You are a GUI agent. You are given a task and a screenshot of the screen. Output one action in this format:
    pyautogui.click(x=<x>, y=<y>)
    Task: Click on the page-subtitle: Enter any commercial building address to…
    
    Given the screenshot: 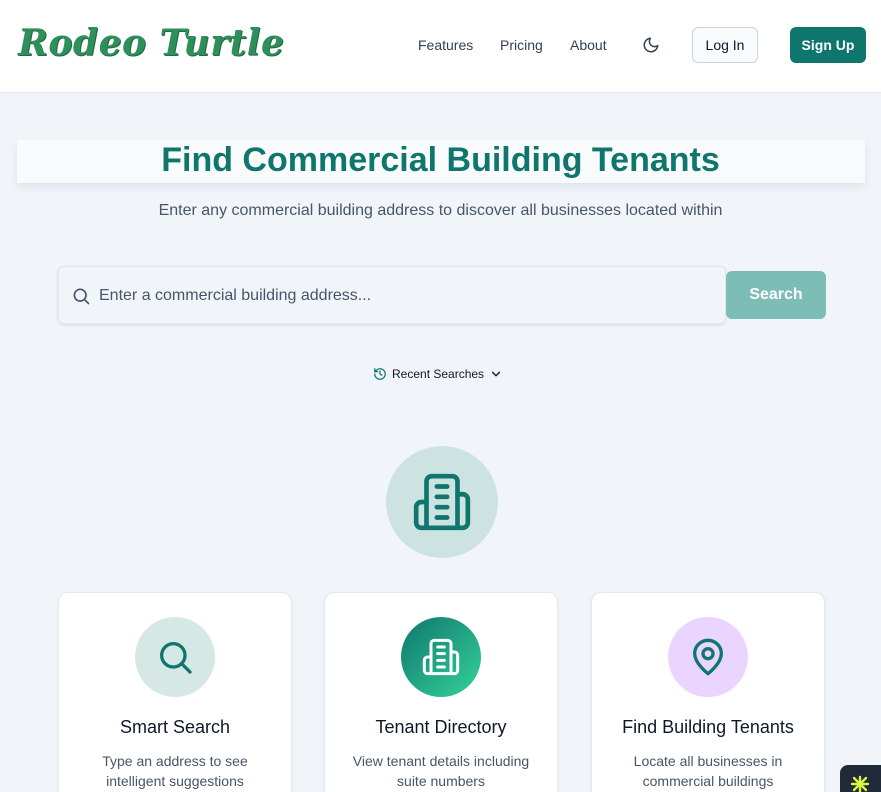 What is the action you would take?
    pyautogui.click(x=440, y=210)
    